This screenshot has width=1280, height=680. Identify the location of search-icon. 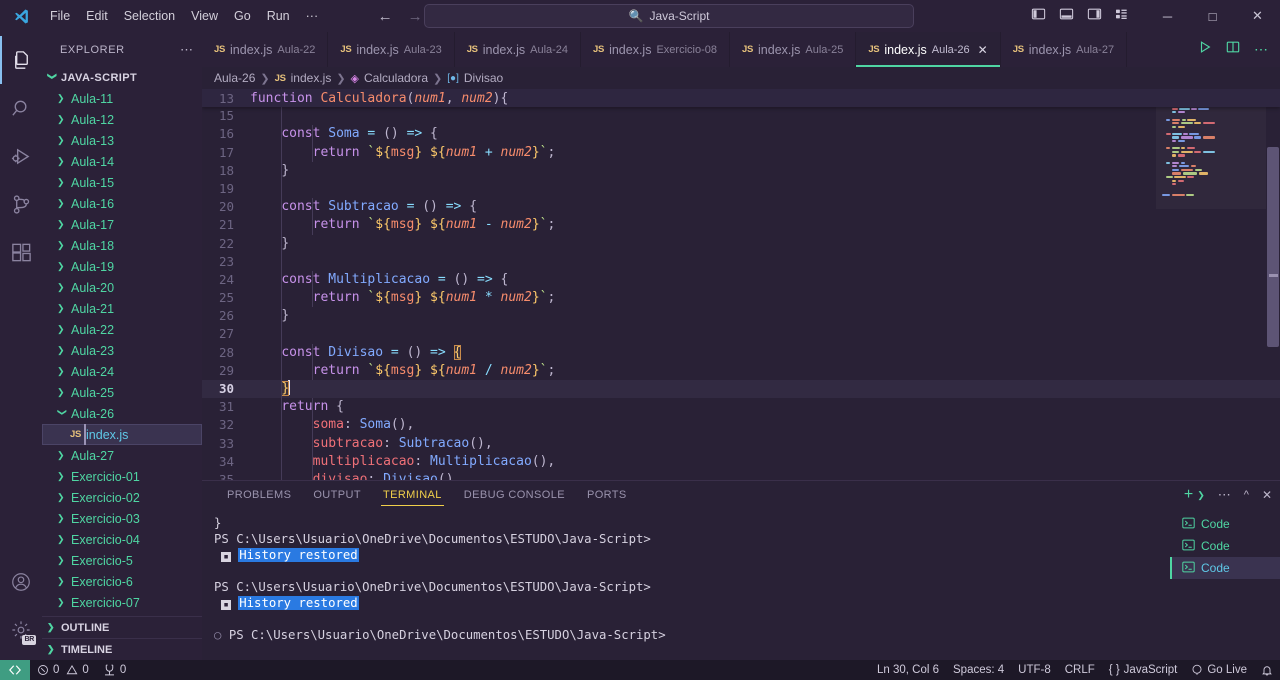
(21, 108).